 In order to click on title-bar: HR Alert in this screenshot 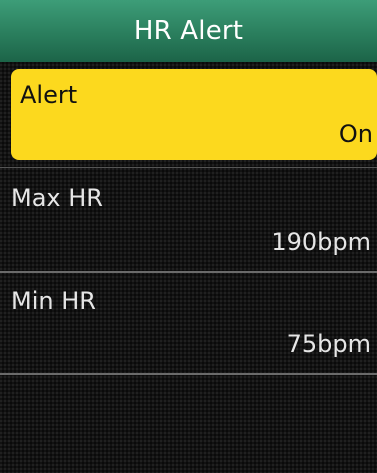, I will do `click(188, 31)`.